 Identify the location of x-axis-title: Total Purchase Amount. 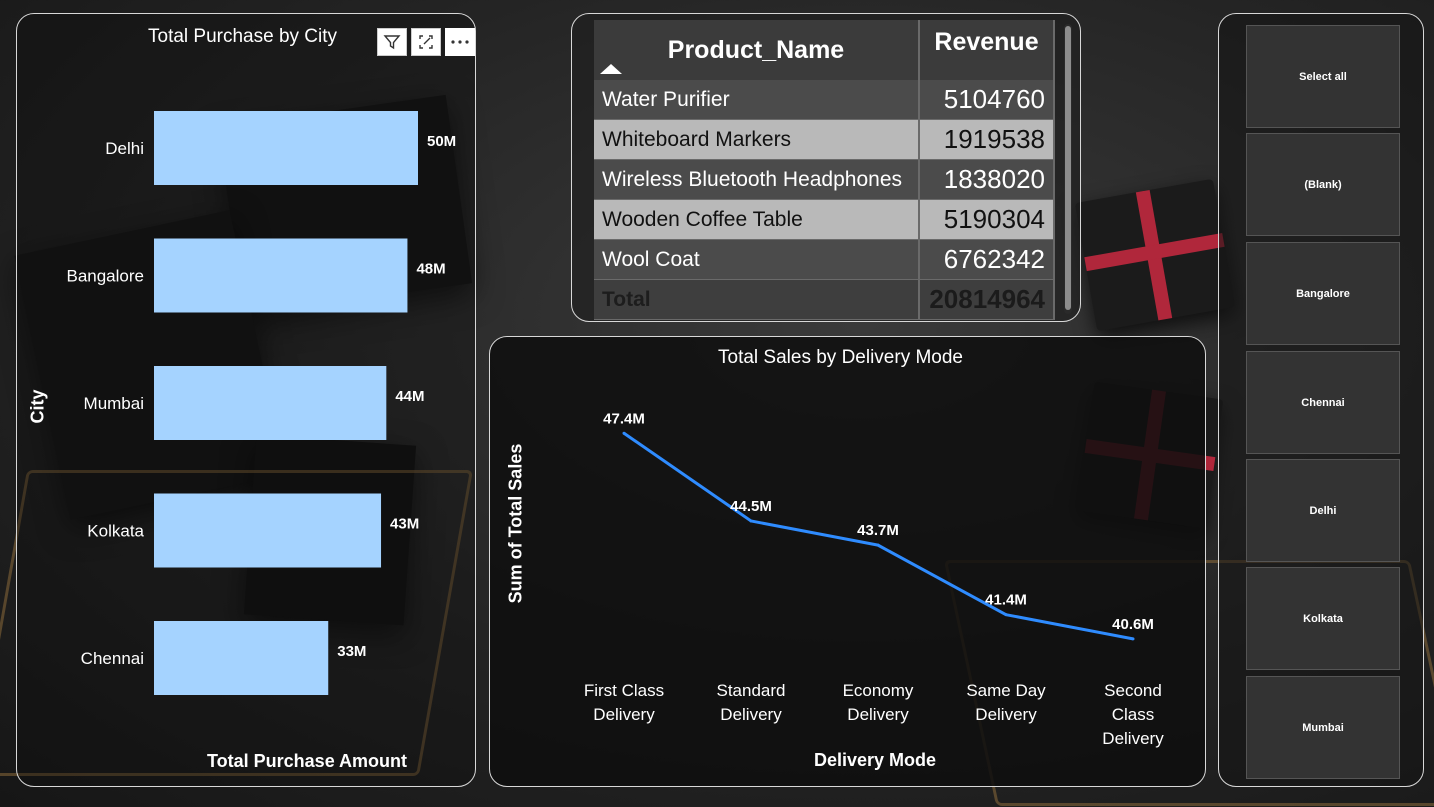
(307, 761).